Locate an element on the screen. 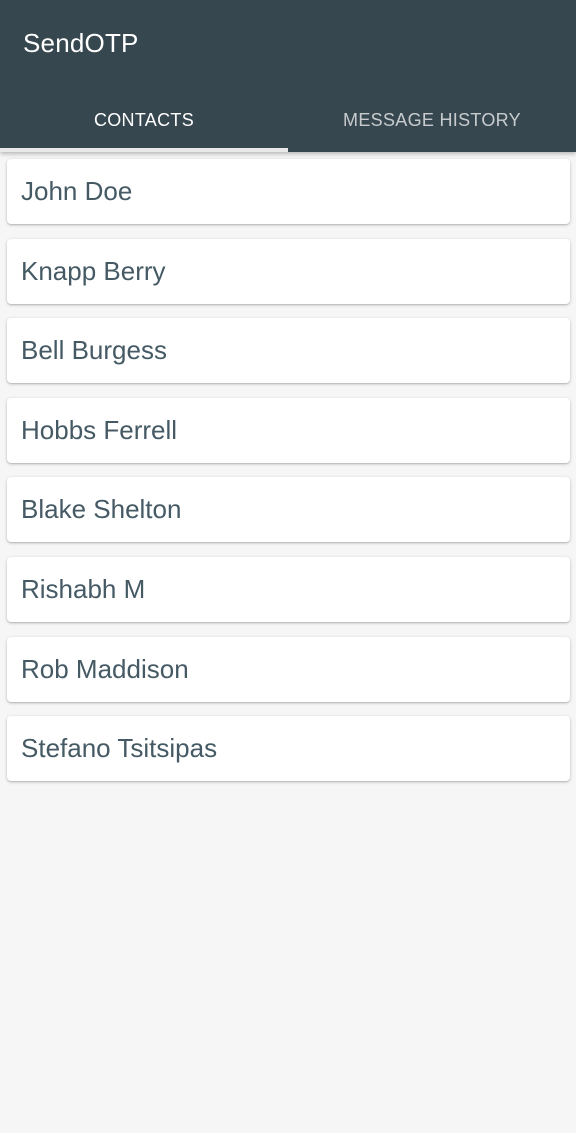 The image size is (576, 1133). tab-bar: CONTACTS MESSAGE HISTORY is located at coordinates (288, 120).